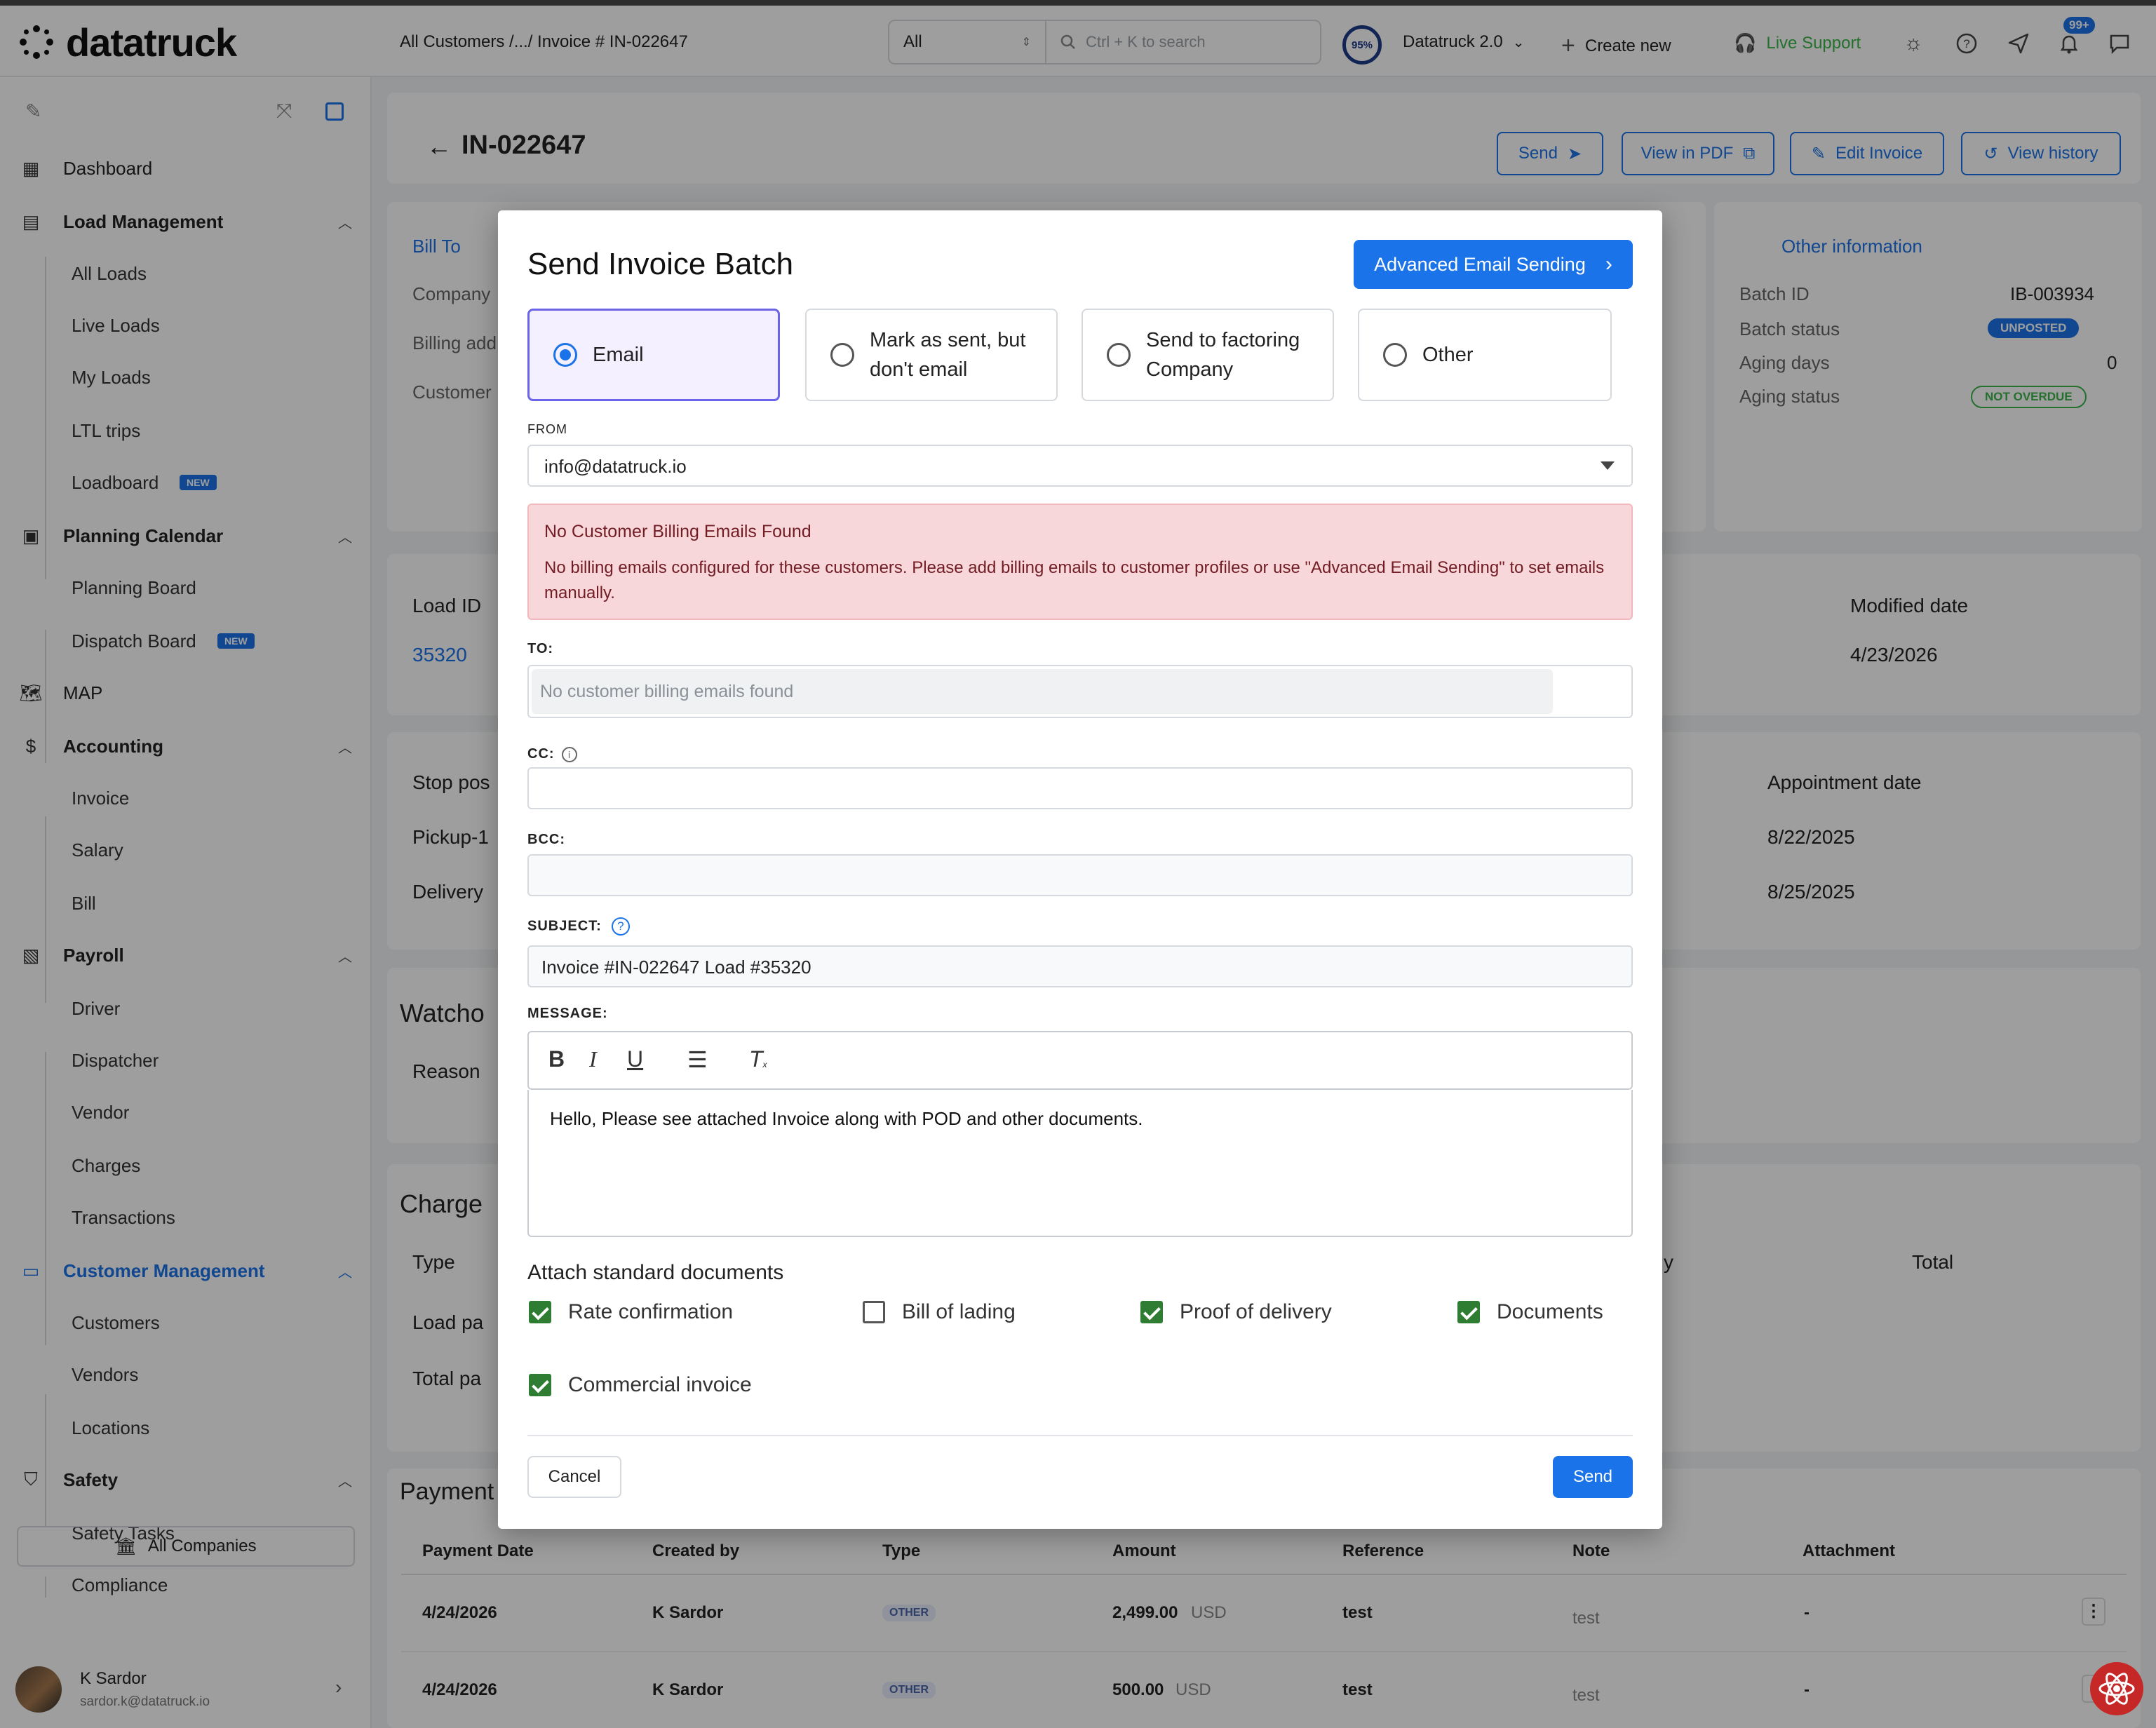 This screenshot has width=2156, height=1728. I want to click on subject-input: Invoice #IN-022647 Load #35320, so click(1080, 966).